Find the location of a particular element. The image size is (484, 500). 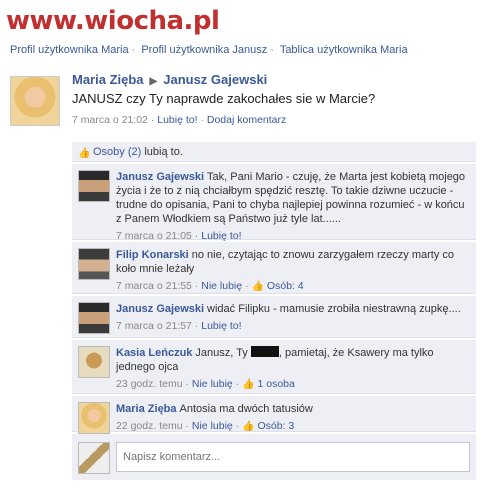

breadcrumb-wall-maria: Tablica użytkownika Maria is located at coordinates (344, 50).